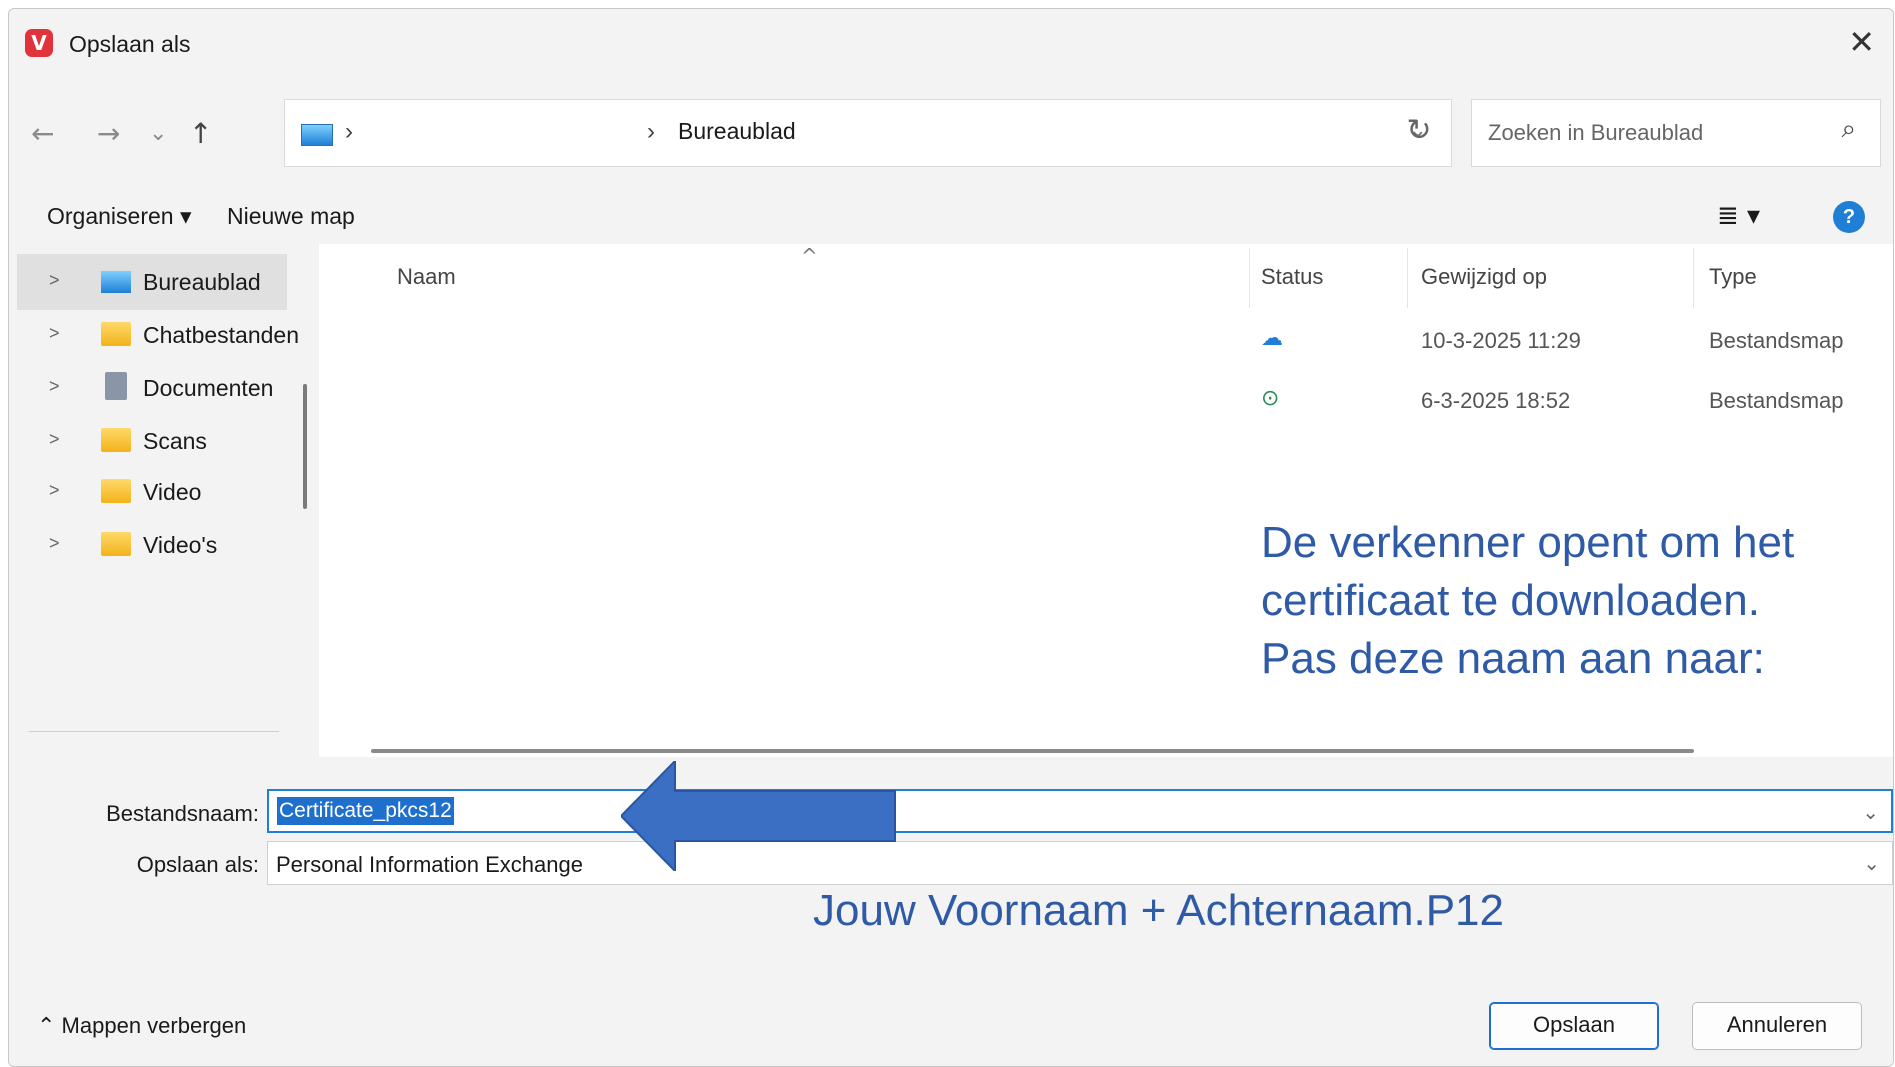 The image size is (1895, 1067). What do you see at coordinates (365, 811) in the screenshot?
I see `filename-input: Certificate_pkcs12` at bounding box center [365, 811].